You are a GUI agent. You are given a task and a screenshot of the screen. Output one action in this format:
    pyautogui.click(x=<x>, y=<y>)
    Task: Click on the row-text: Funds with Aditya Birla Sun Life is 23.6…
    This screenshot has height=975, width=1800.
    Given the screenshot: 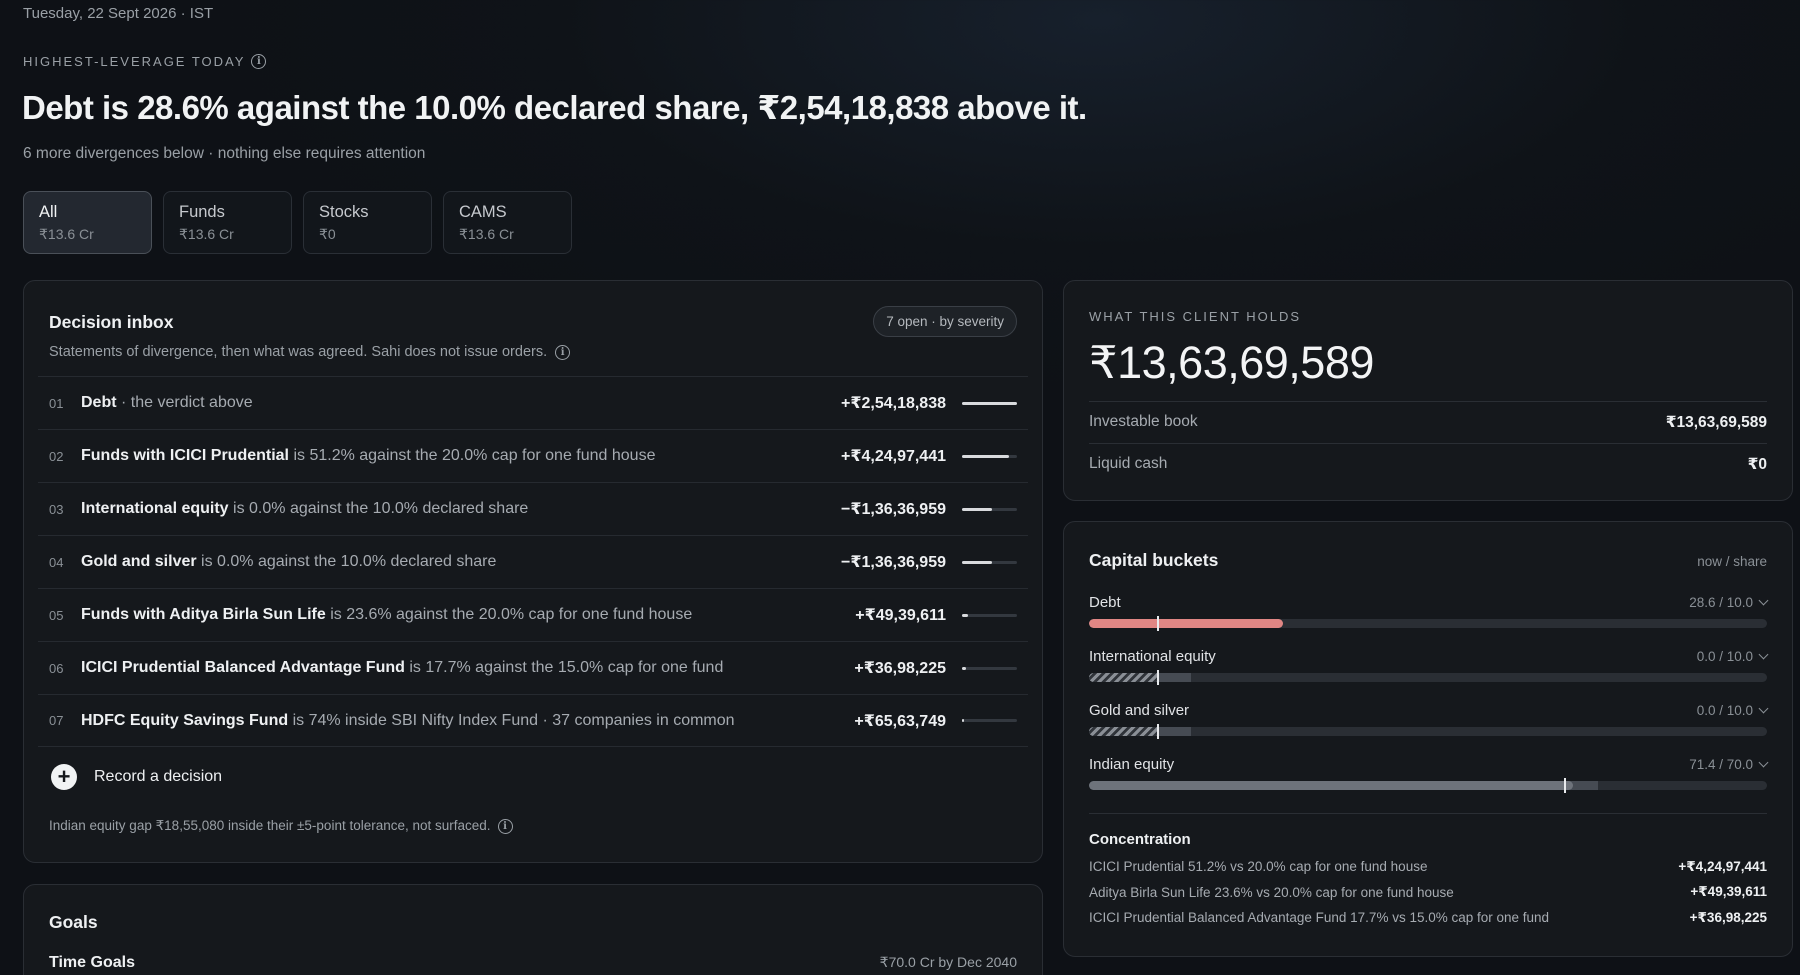 What is the action you would take?
    pyautogui.click(x=443, y=615)
    